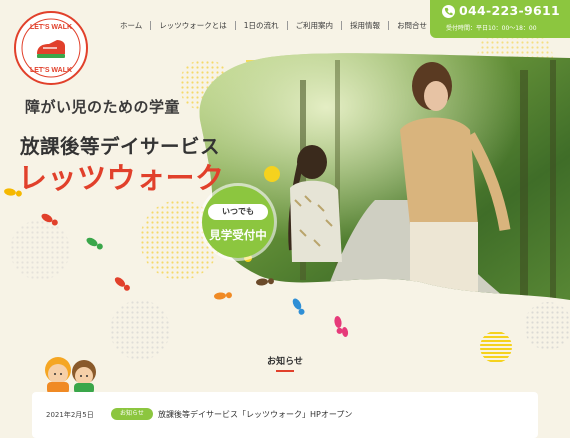  I want to click on logo-bottom-text: LET'S WALK, so click(51, 70).